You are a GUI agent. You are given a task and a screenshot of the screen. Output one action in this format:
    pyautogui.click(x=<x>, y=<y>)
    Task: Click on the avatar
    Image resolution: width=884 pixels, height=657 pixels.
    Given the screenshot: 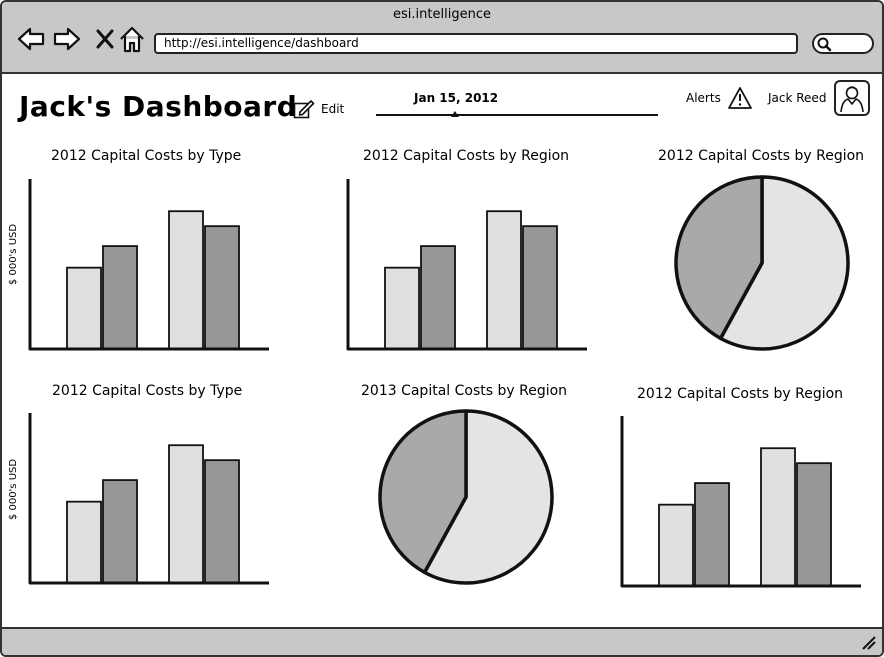 What is the action you would take?
    pyautogui.click(x=852, y=98)
    